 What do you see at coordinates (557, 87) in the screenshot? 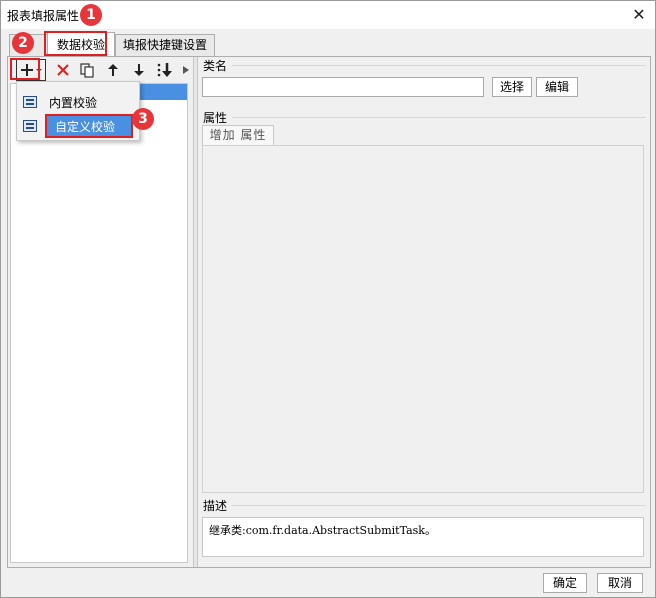
I see `edit-button: 编辑` at bounding box center [557, 87].